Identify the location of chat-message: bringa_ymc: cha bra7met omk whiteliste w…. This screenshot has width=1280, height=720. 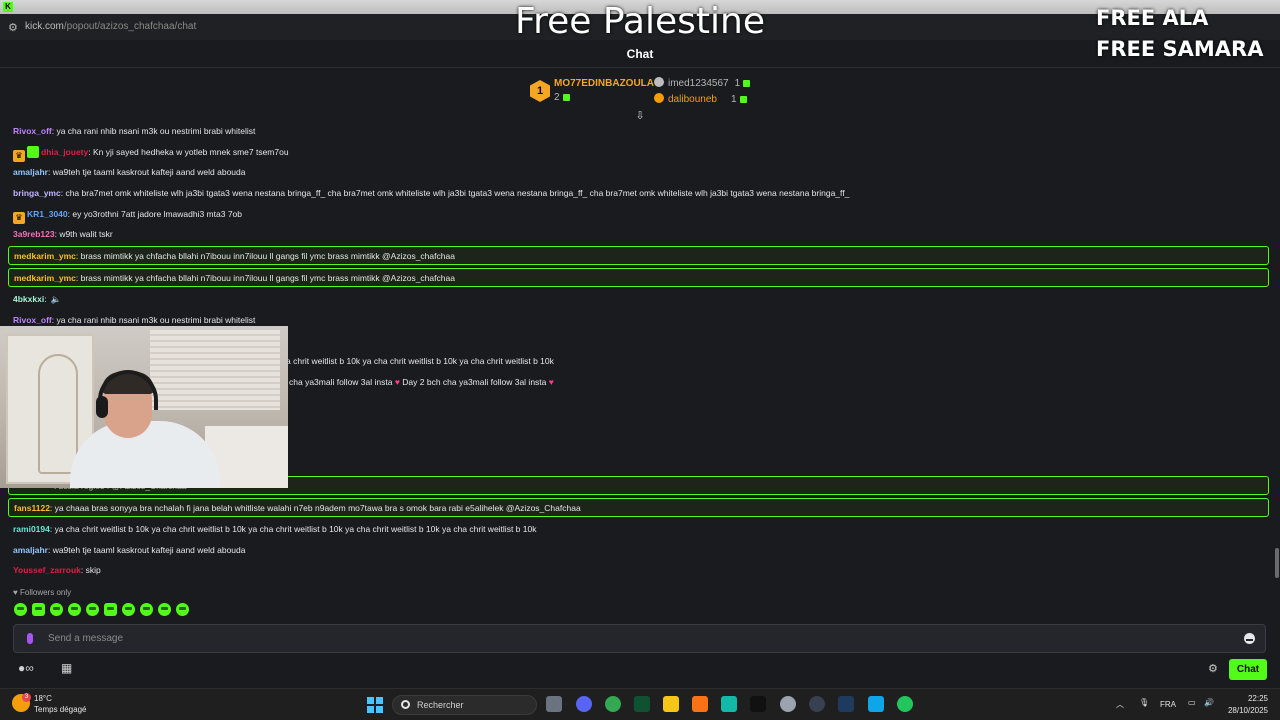
(431, 193).